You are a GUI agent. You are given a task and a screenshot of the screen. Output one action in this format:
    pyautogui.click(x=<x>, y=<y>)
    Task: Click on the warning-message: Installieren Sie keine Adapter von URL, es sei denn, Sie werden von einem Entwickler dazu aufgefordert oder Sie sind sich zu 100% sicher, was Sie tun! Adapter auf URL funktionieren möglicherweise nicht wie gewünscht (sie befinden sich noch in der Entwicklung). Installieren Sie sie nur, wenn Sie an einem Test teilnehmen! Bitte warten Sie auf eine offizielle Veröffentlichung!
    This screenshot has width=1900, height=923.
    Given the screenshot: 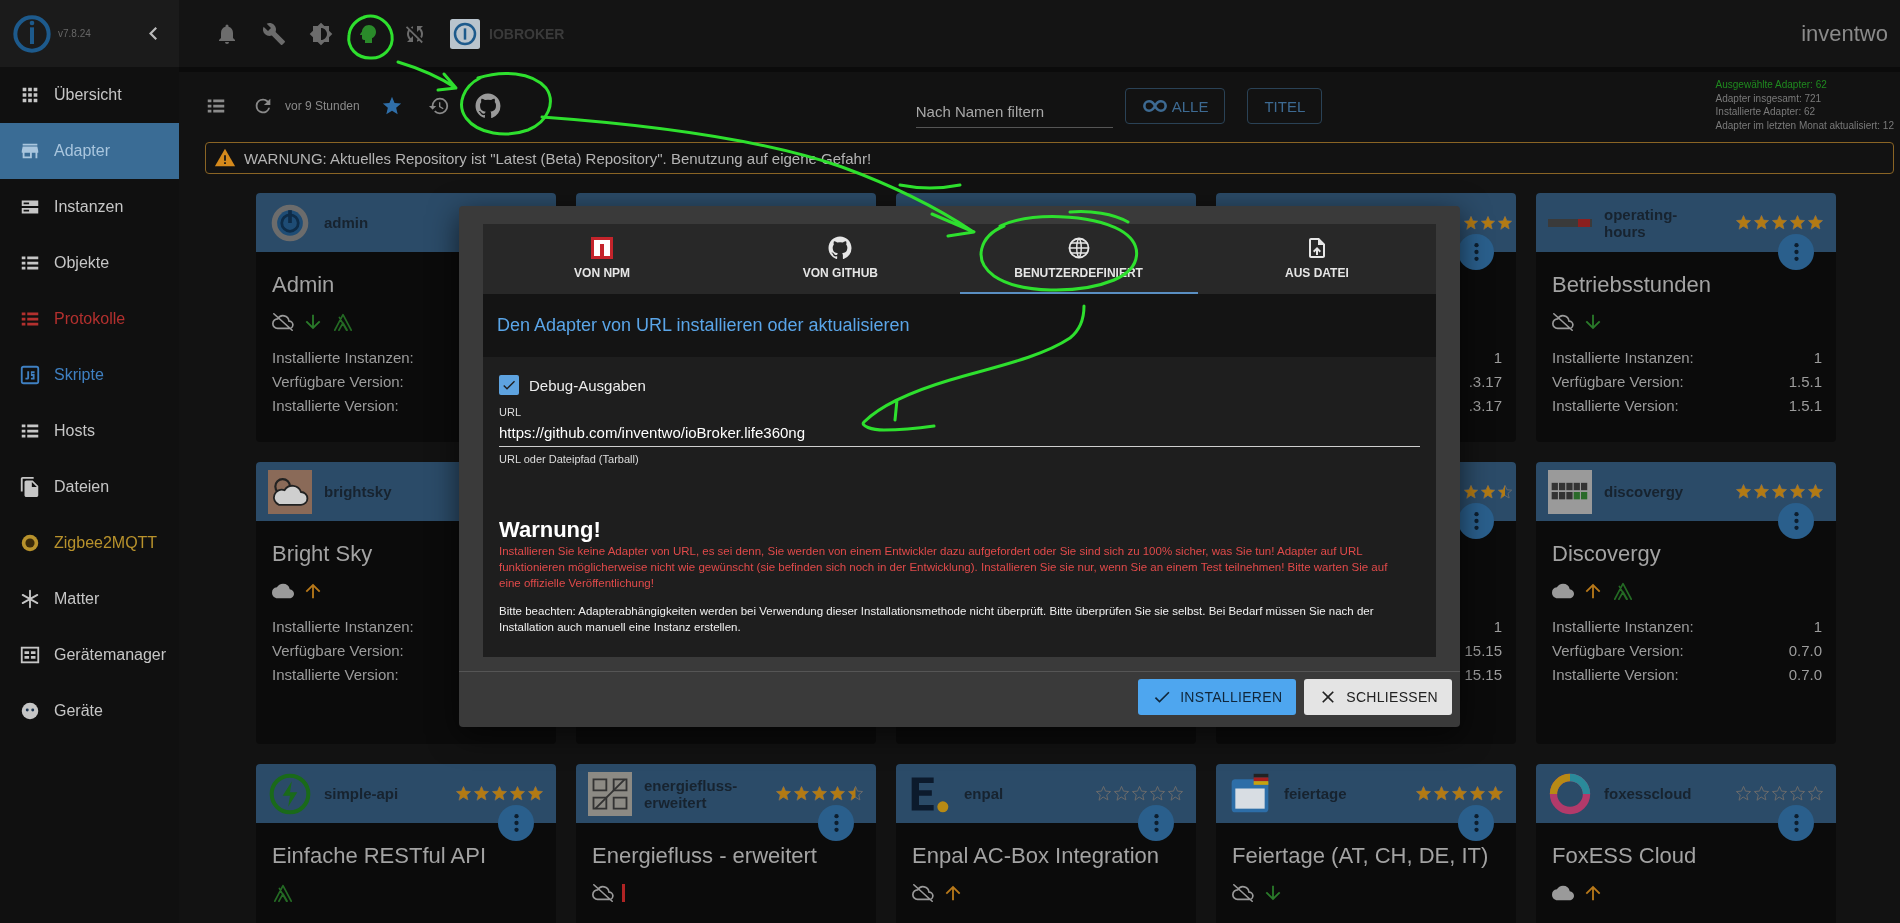 What is the action you would take?
    pyautogui.click(x=944, y=567)
    